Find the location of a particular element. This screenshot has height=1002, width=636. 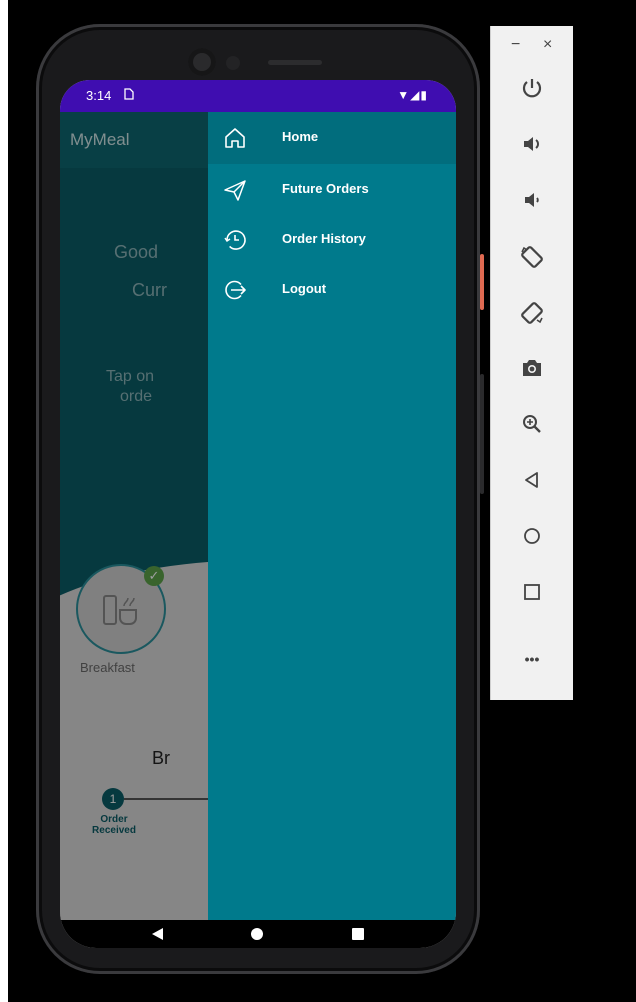

zoom-button is located at coordinates (532, 431).